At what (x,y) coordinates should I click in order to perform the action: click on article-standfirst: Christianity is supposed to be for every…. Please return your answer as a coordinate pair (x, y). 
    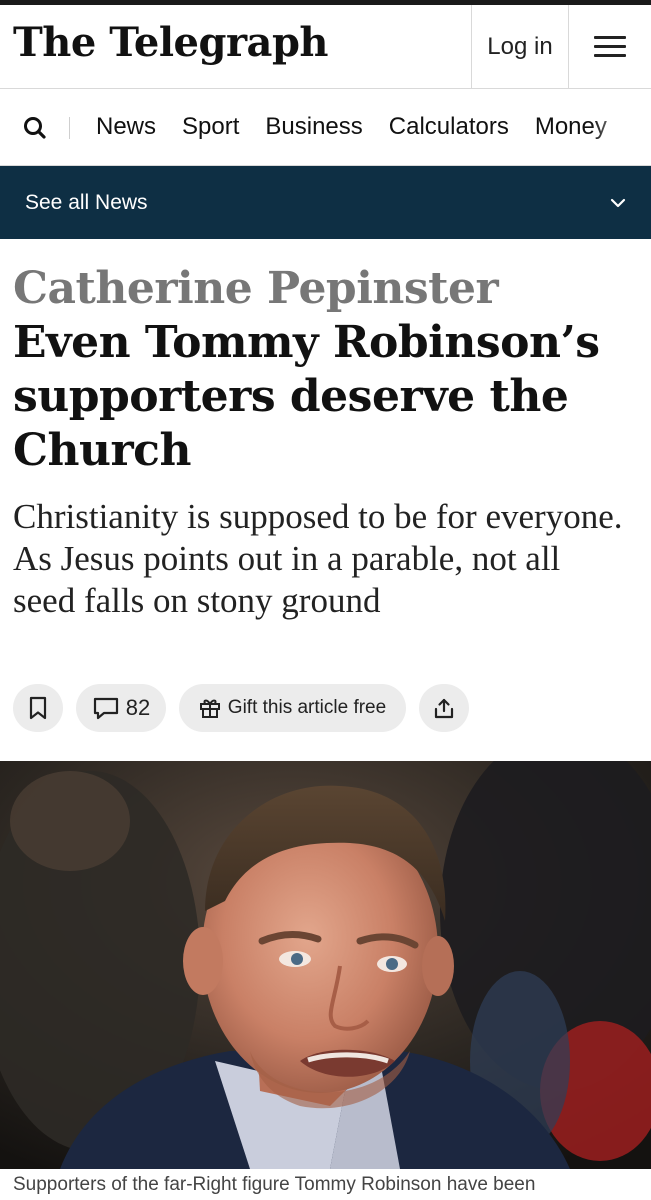
    Looking at the image, I should click on (318, 558).